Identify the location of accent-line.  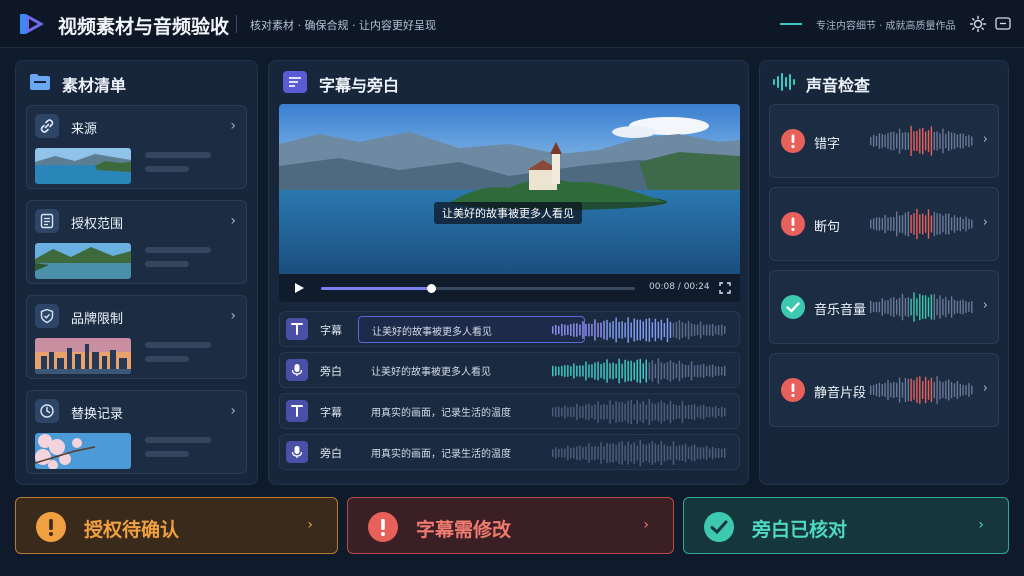
(791, 24).